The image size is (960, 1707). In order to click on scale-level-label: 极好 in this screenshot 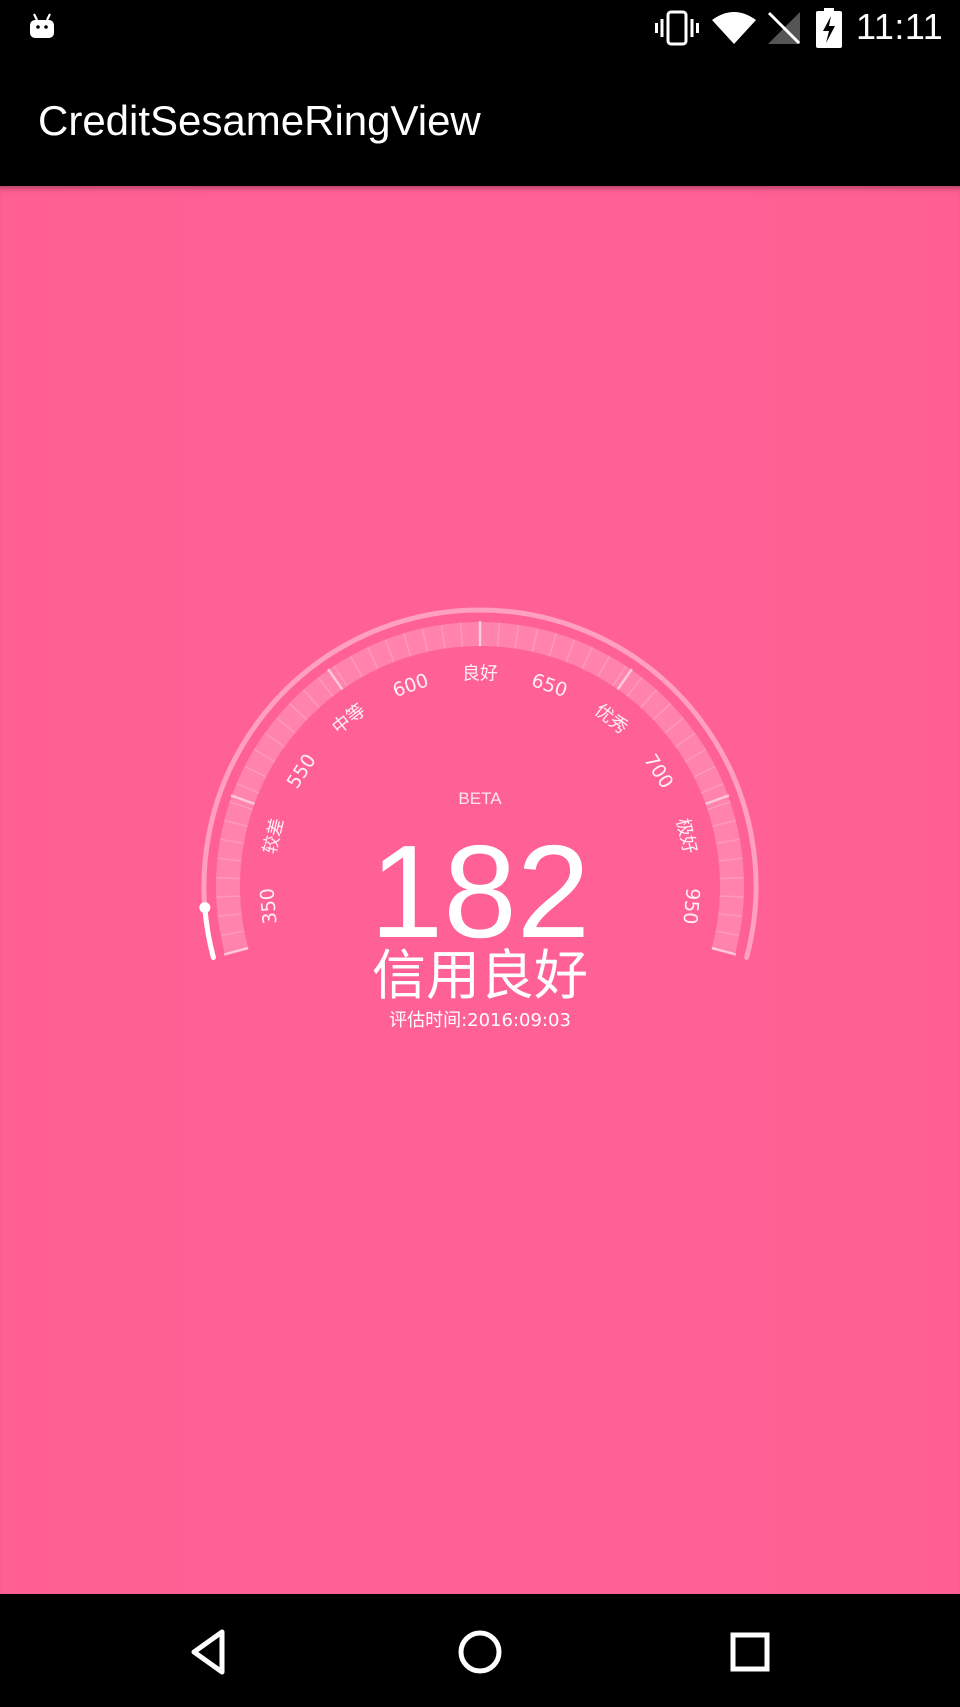, I will do `click(686, 836)`.